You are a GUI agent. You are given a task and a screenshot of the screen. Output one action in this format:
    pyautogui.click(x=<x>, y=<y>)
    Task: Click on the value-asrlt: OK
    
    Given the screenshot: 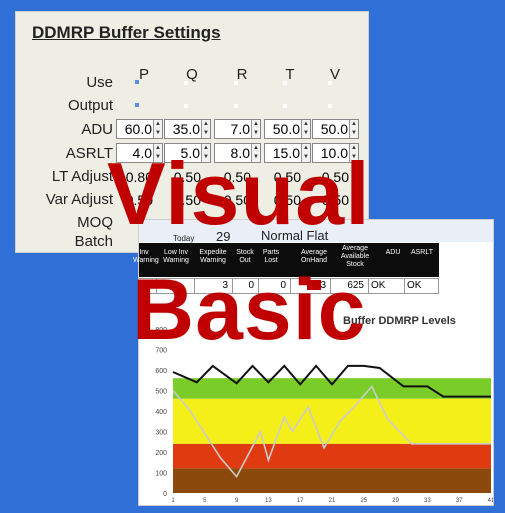 What is the action you would take?
    pyautogui.click(x=422, y=286)
    